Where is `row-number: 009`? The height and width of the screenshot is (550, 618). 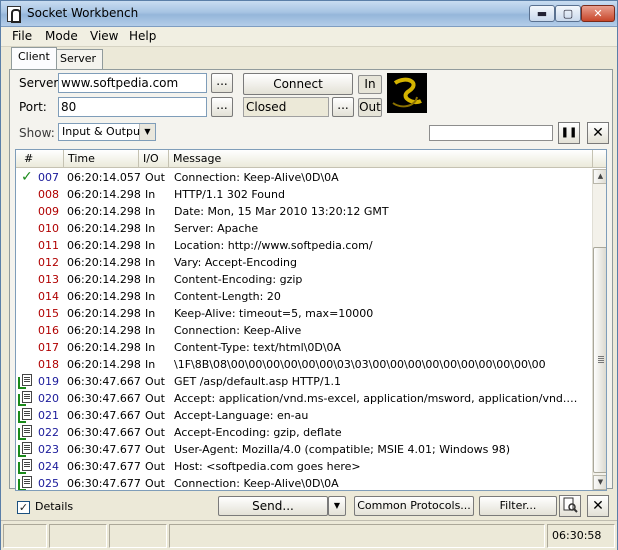
row-number: 009 is located at coordinates (48, 211).